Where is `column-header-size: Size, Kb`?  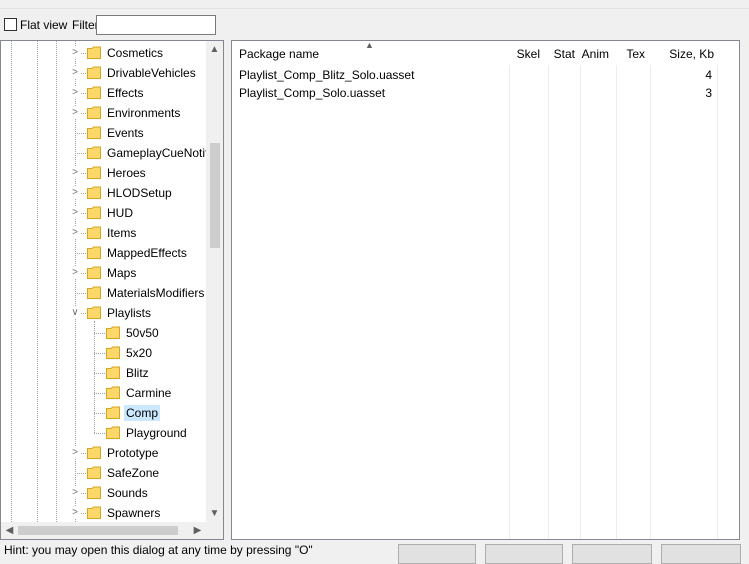
column-header-size: Size, Kb is located at coordinates (682, 53).